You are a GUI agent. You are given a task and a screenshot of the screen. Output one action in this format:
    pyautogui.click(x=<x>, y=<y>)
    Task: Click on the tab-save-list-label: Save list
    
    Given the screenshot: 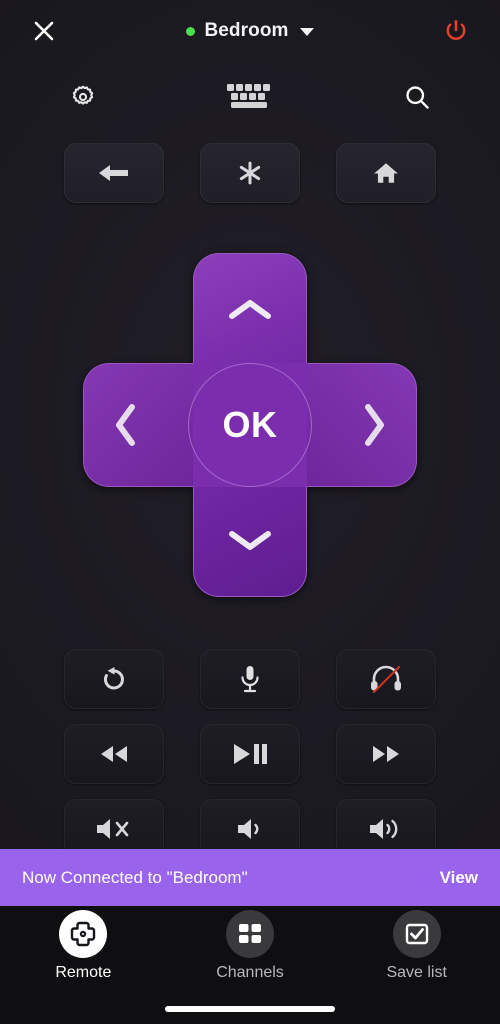 What is the action you would take?
    pyautogui.click(x=416, y=972)
    